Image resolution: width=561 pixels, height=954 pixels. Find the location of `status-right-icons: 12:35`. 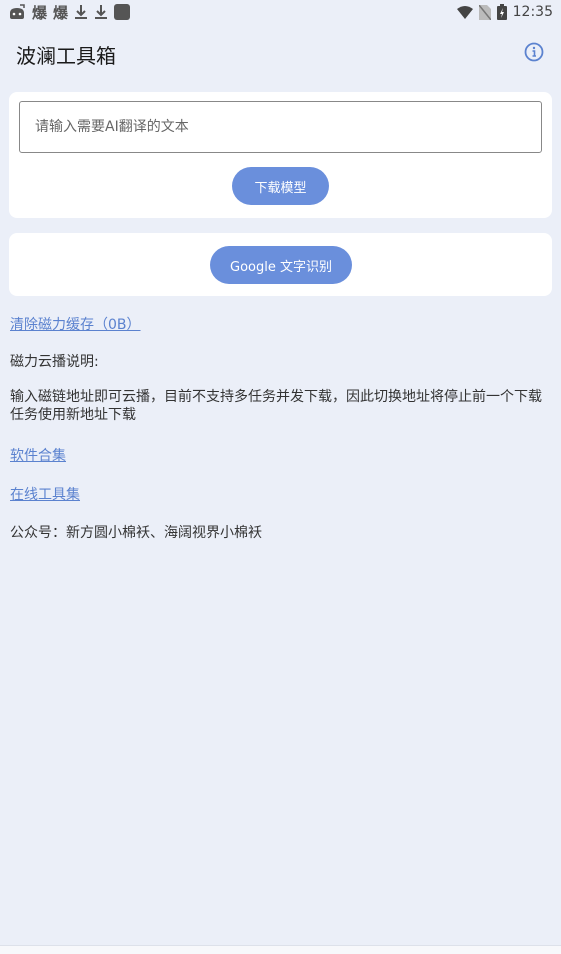

status-right-icons: 12:35 is located at coordinates (504, 12).